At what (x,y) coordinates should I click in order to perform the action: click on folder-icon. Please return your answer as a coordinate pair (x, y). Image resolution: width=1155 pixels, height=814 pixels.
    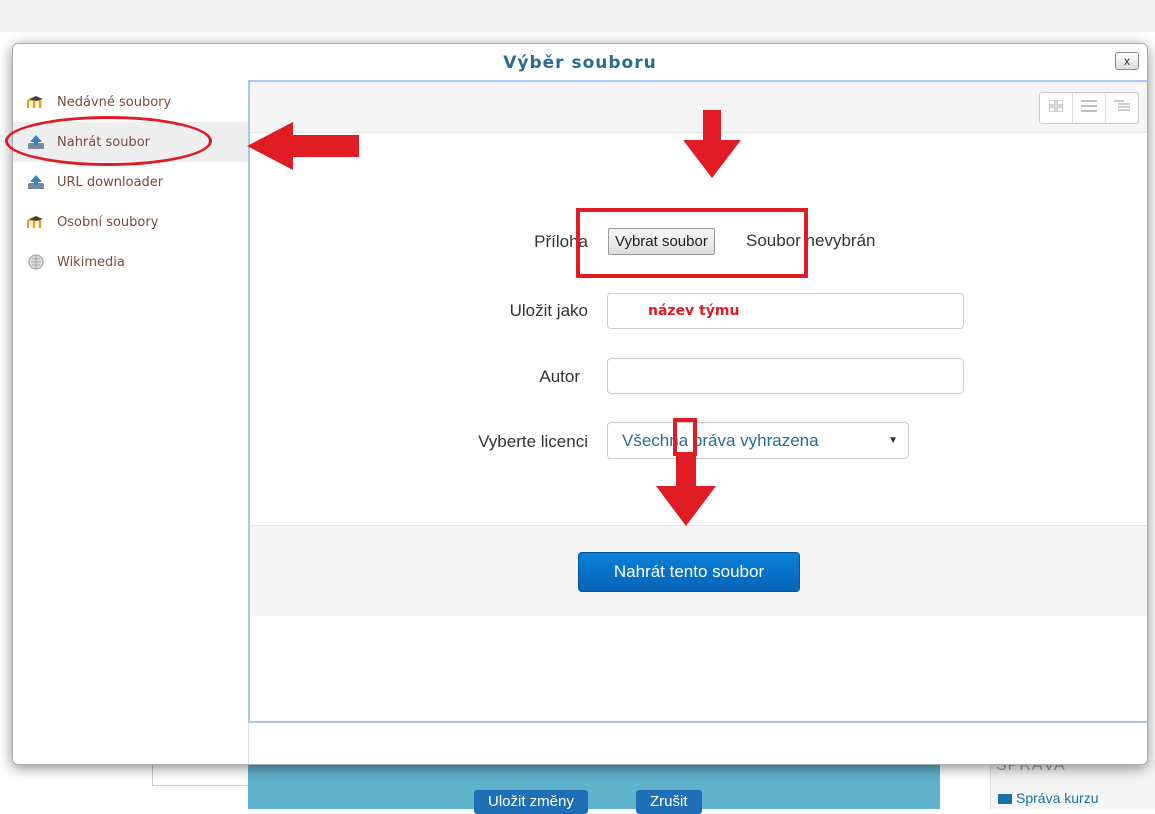
    Looking at the image, I should click on (1005, 799).